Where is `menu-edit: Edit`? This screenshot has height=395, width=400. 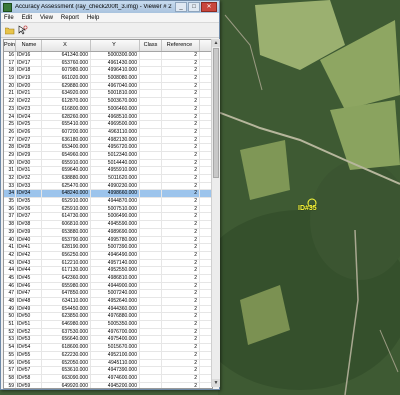
menu-edit: Edit is located at coordinates (27, 18).